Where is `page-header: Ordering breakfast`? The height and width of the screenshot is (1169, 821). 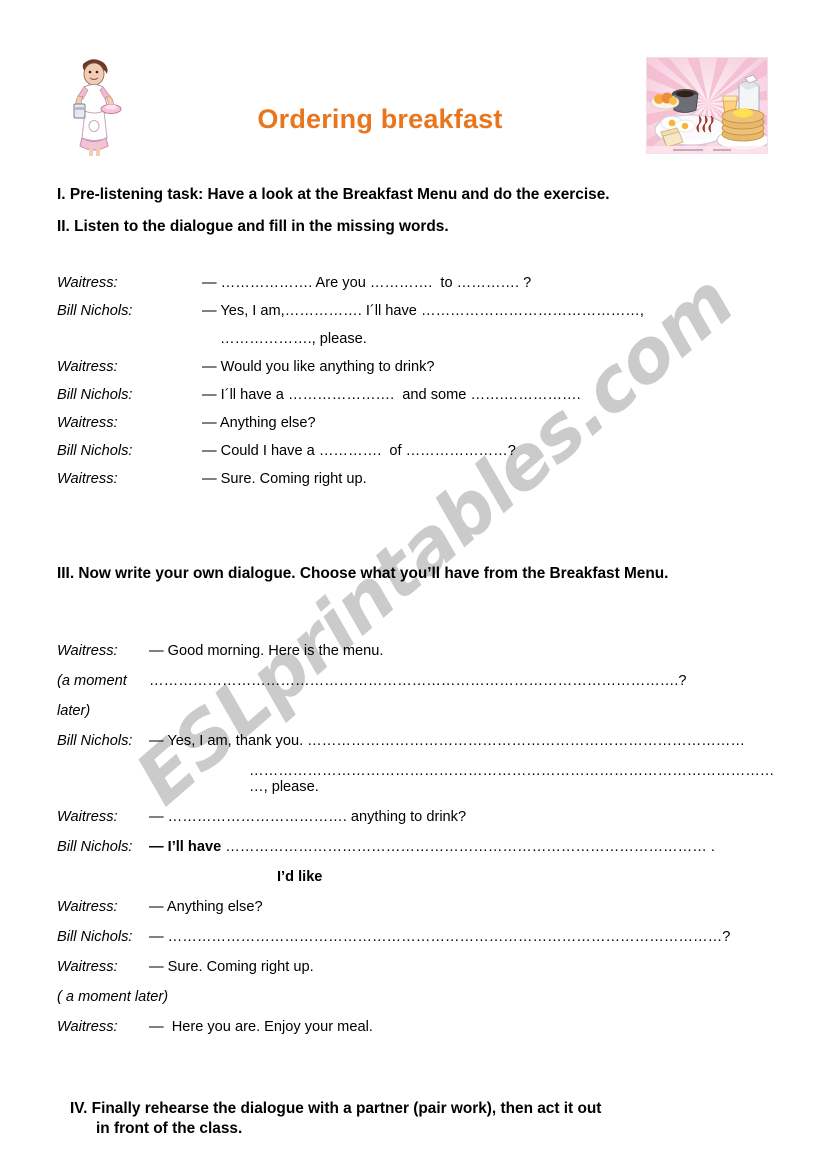
page-header: Ordering breakfast is located at coordinates (410, 82).